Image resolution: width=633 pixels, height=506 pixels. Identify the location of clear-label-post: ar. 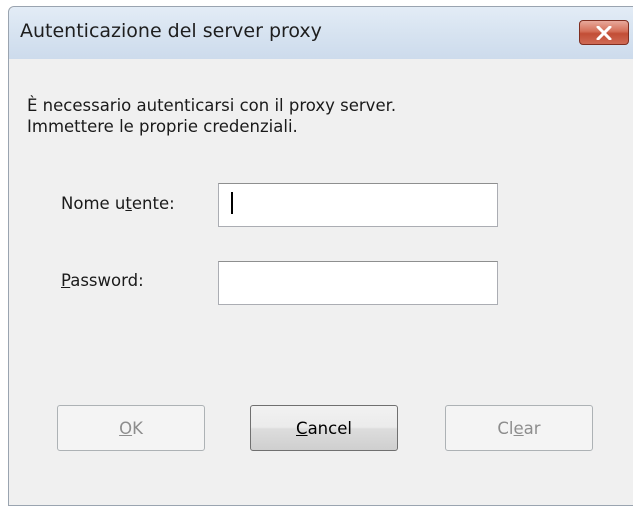
(532, 428).